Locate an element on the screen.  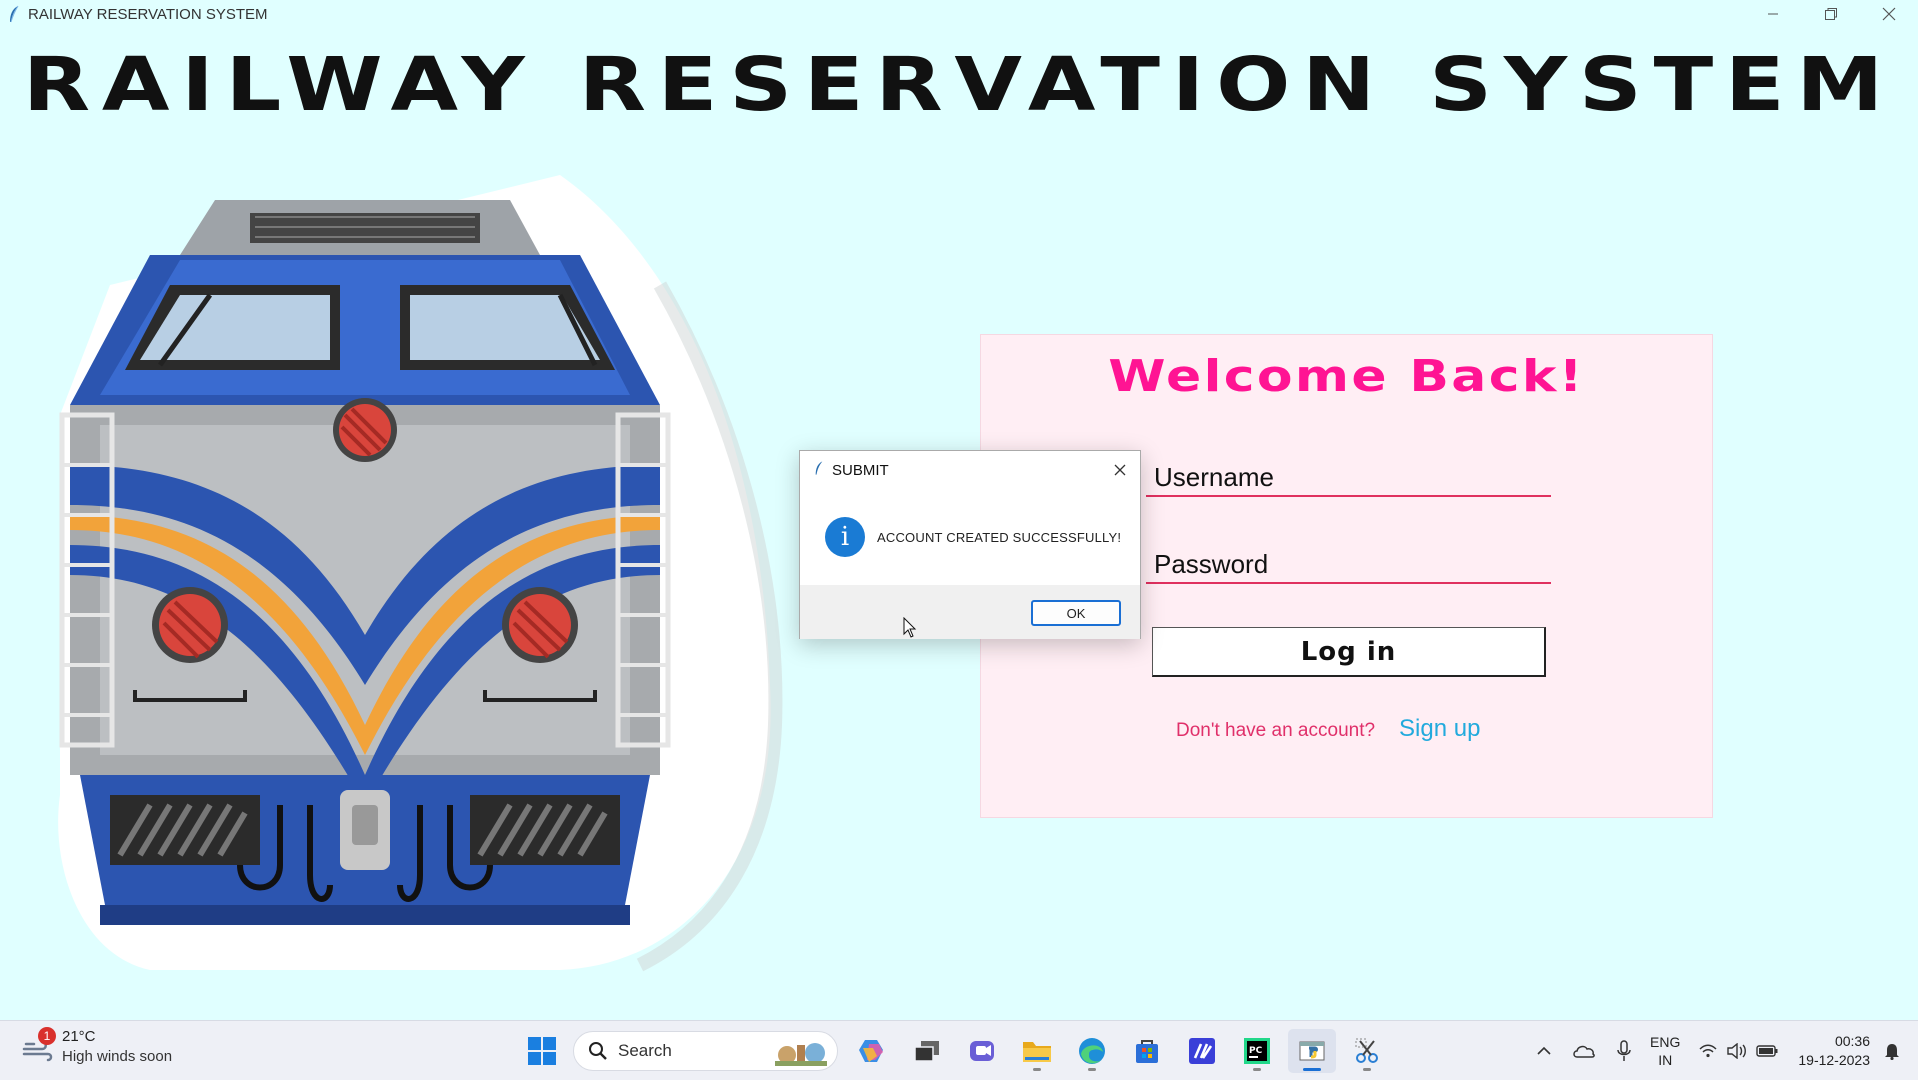
signup-link: Sign up is located at coordinates (1439, 729).